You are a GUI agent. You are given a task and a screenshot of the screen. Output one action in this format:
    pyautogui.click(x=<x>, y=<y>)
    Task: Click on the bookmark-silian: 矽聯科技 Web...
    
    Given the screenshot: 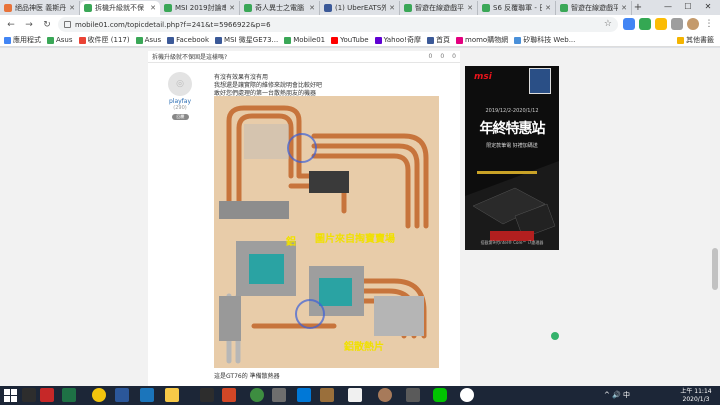 What is the action you would take?
    pyautogui.click(x=544, y=40)
    